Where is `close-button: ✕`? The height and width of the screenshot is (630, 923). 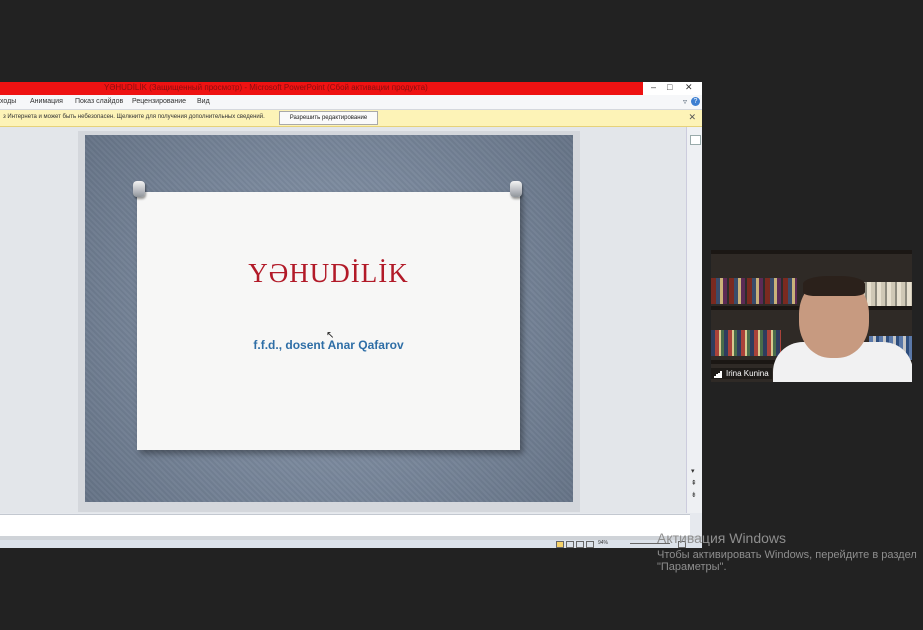 close-button: ✕ is located at coordinates (689, 87).